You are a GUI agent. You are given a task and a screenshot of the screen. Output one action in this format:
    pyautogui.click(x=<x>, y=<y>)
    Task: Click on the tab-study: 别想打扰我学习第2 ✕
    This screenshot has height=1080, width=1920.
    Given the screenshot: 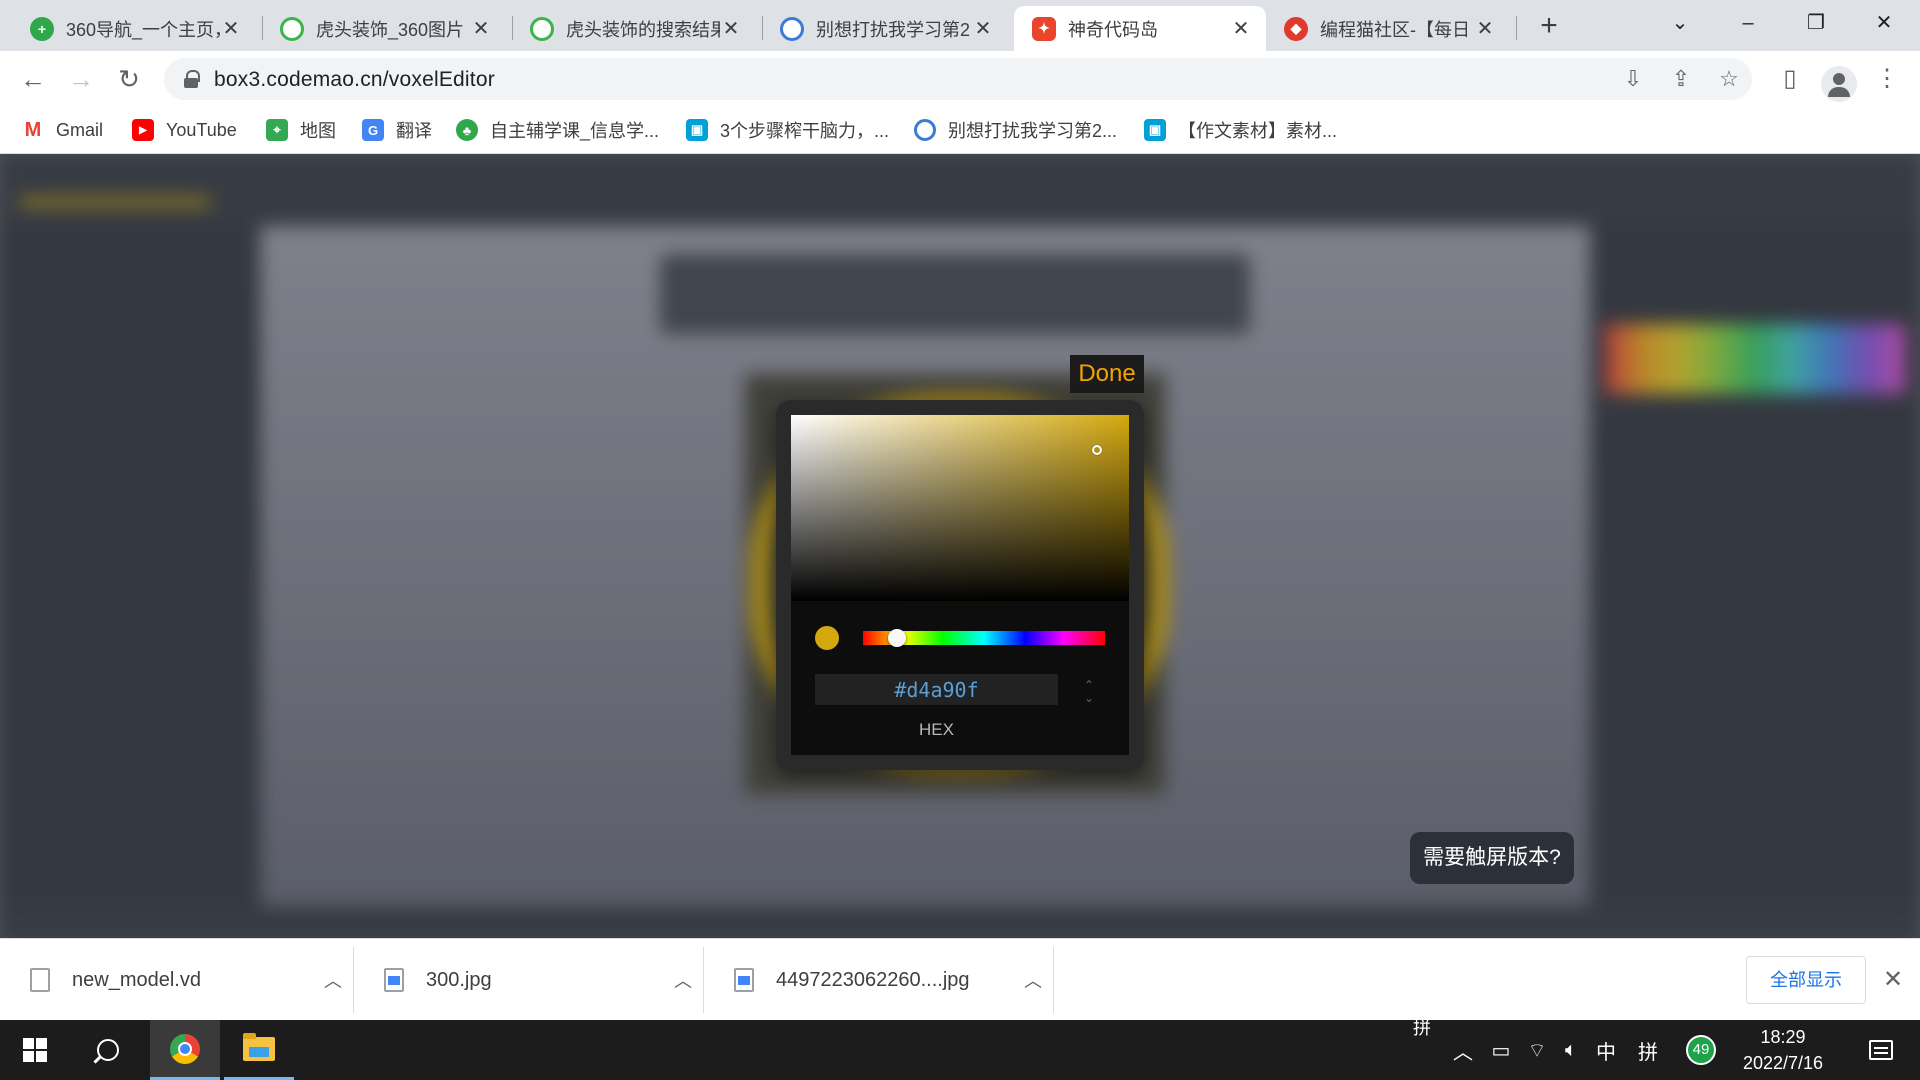 What is the action you would take?
    pyautogui.click(x=885, y=28)
    